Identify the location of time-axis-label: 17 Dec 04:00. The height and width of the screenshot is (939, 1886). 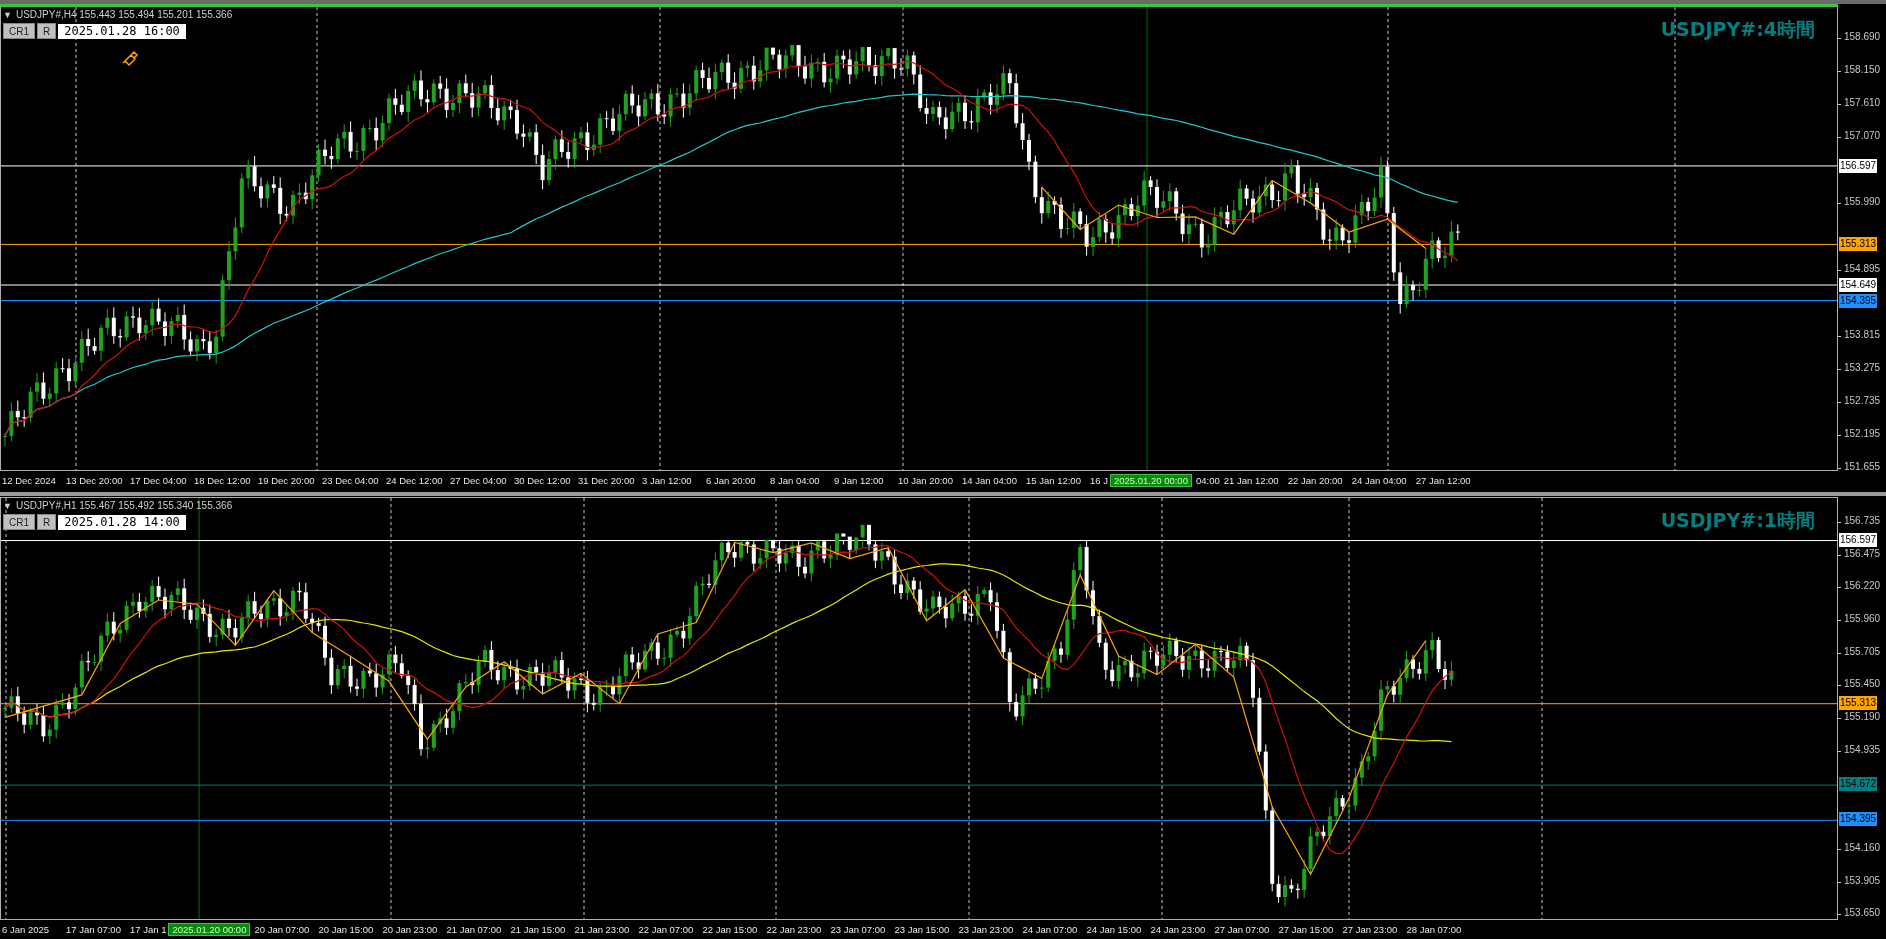
(158, 480).